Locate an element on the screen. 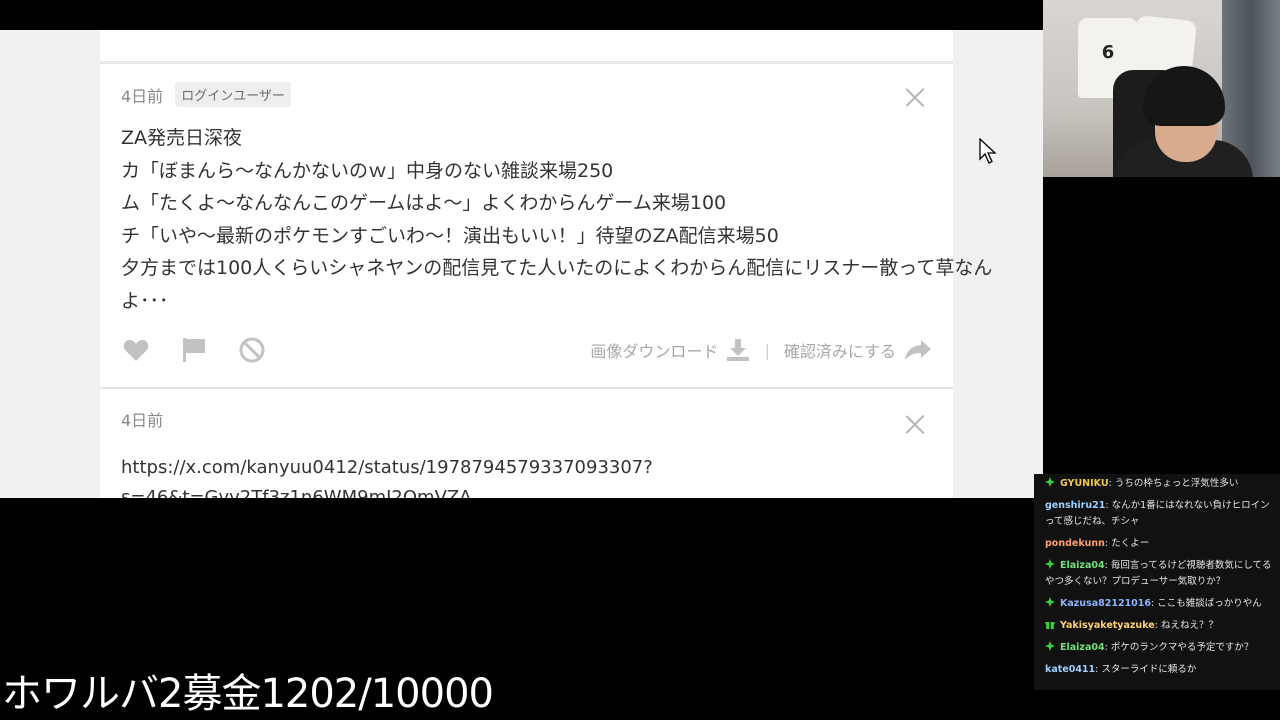  flag-icon is located at coordinates (194, 350).